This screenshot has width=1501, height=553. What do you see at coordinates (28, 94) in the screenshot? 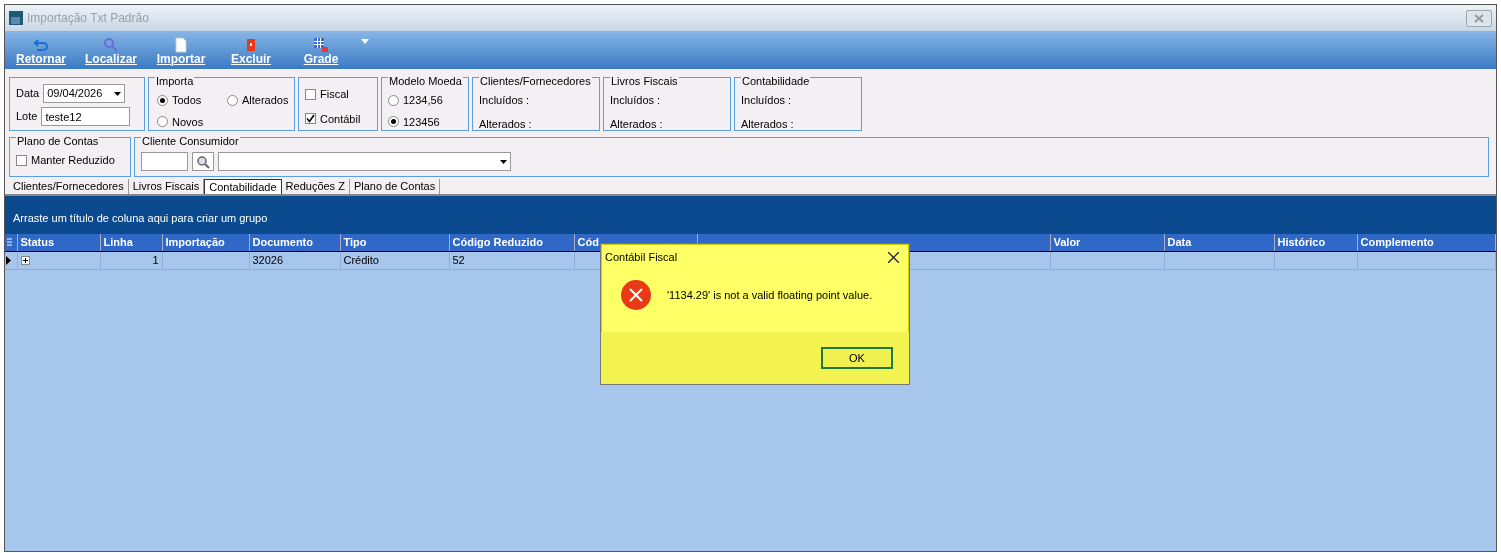
I see `field-label: Data` at bounding box center [28, 94].